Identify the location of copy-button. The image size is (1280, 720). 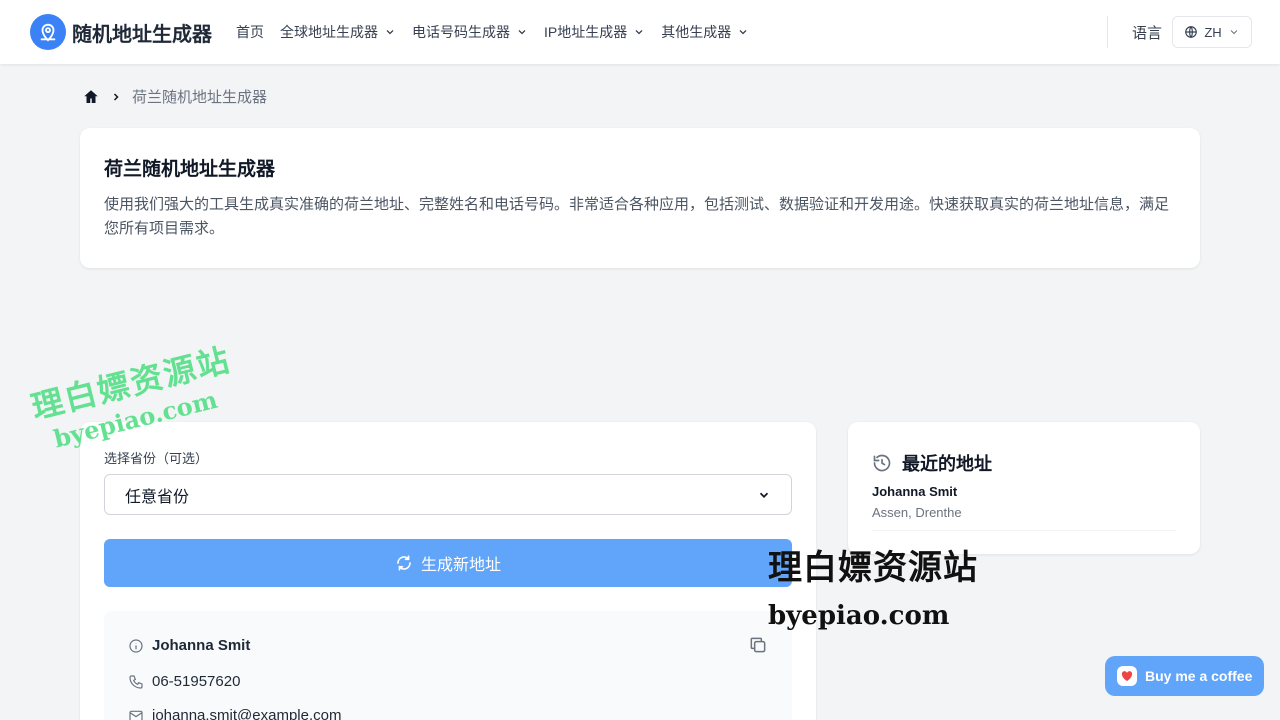
(758, 647).